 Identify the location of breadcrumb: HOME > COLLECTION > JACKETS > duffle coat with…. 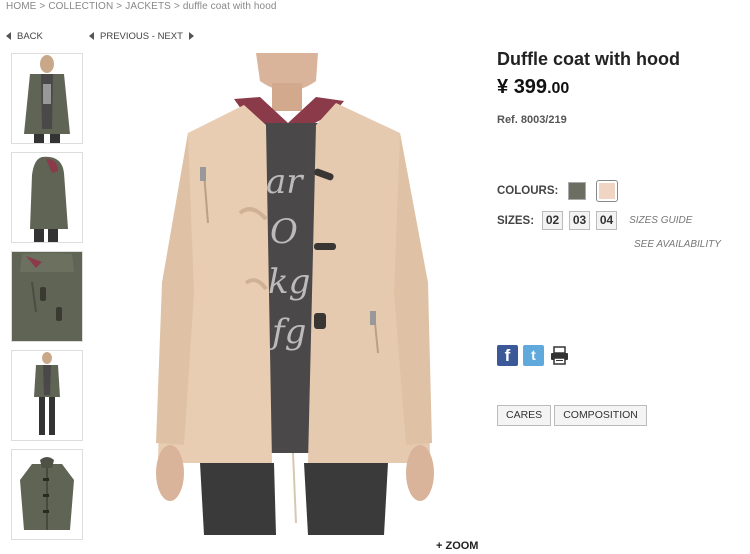
(141, 6).